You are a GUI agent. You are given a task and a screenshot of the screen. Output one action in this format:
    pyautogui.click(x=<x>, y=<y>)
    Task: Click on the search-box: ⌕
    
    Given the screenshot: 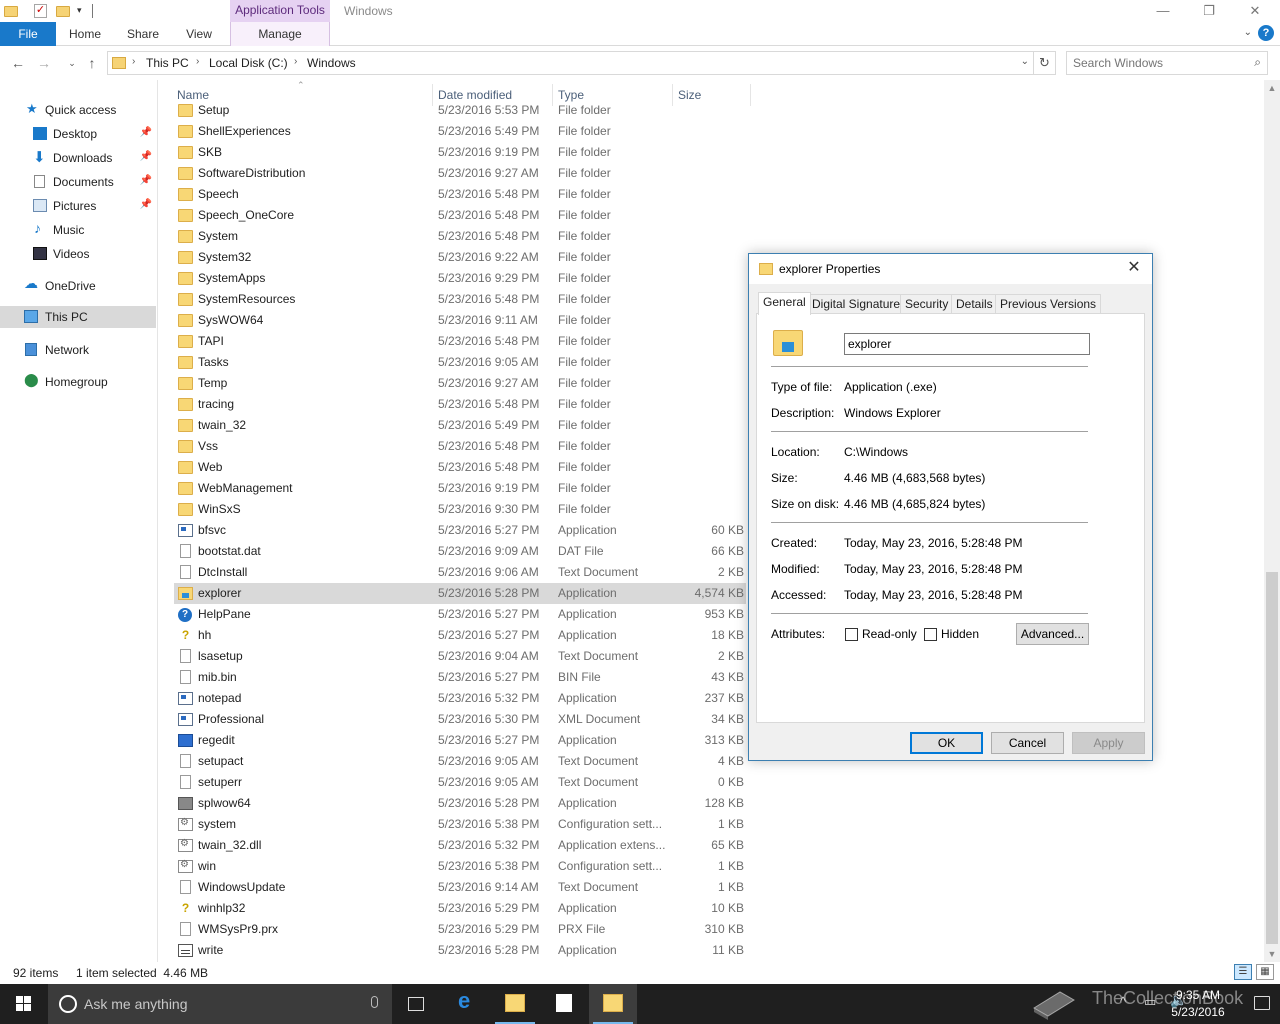 What is the action you would take?
    pyautogui.click(x=1167, y=63)
    